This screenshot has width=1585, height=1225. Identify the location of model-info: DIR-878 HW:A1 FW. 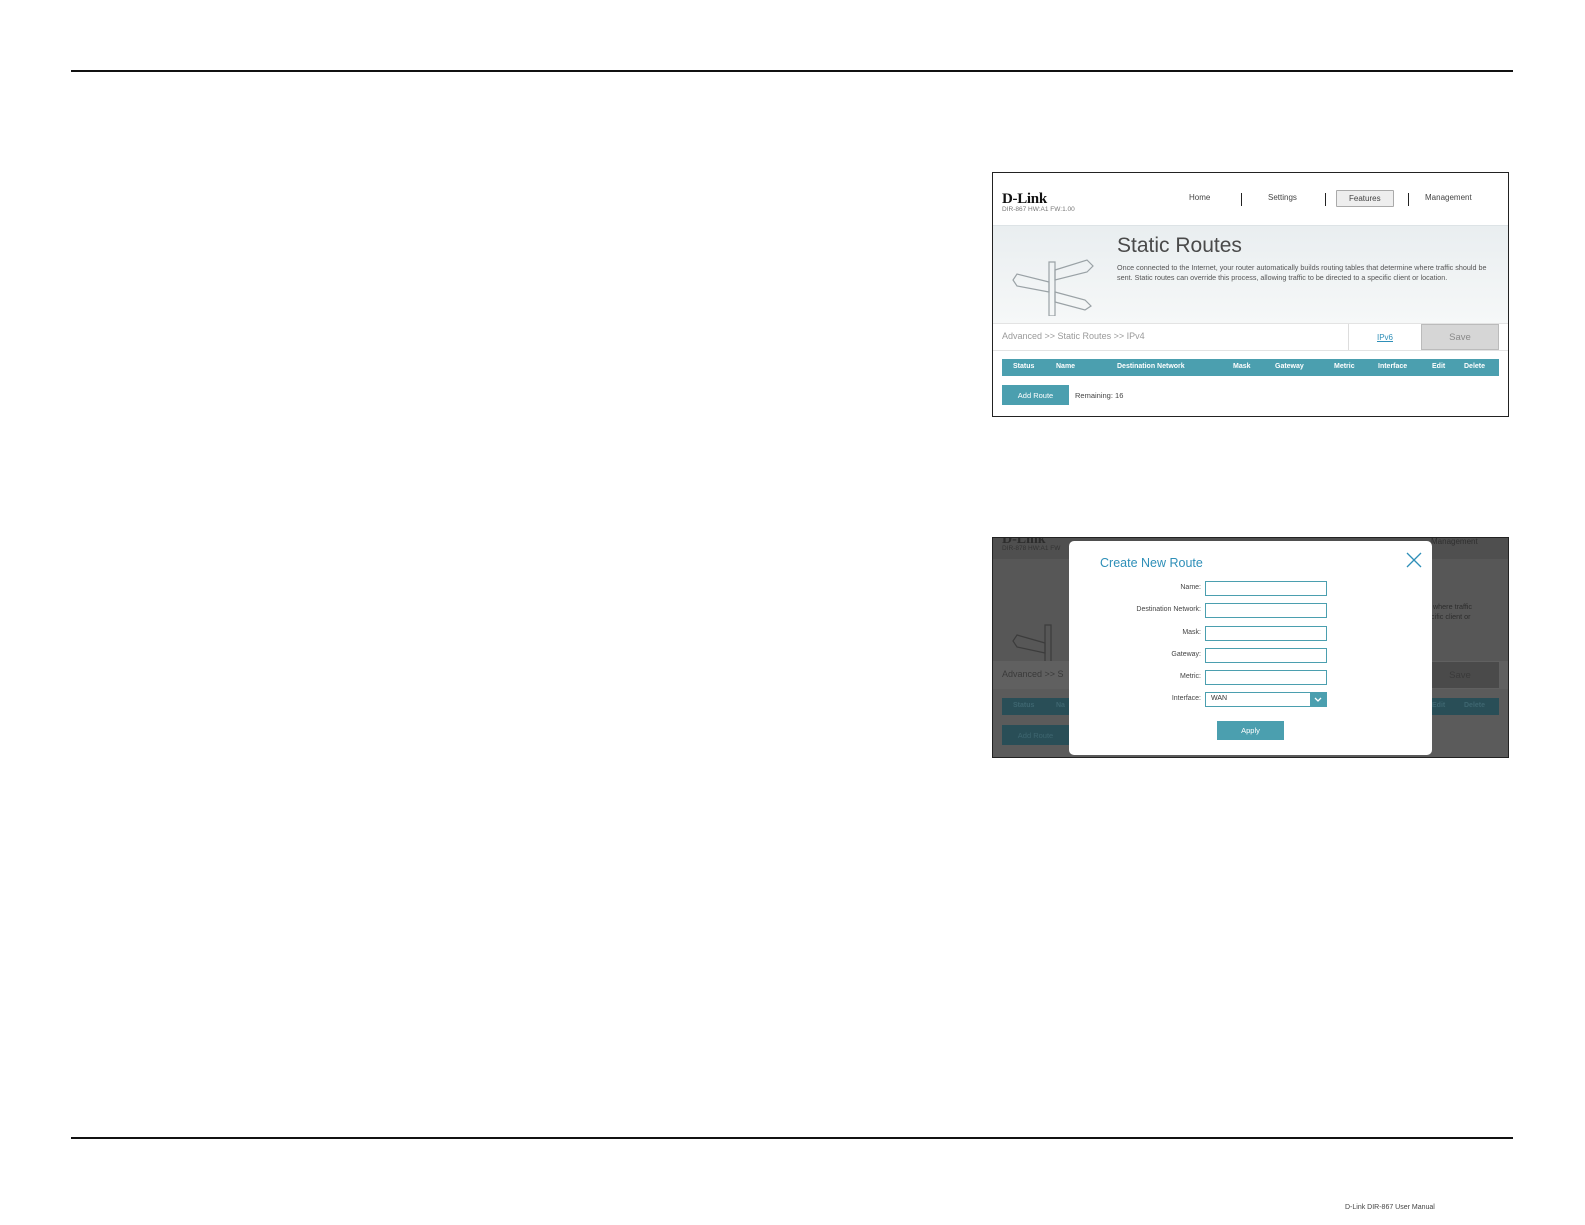
(1031, 548).